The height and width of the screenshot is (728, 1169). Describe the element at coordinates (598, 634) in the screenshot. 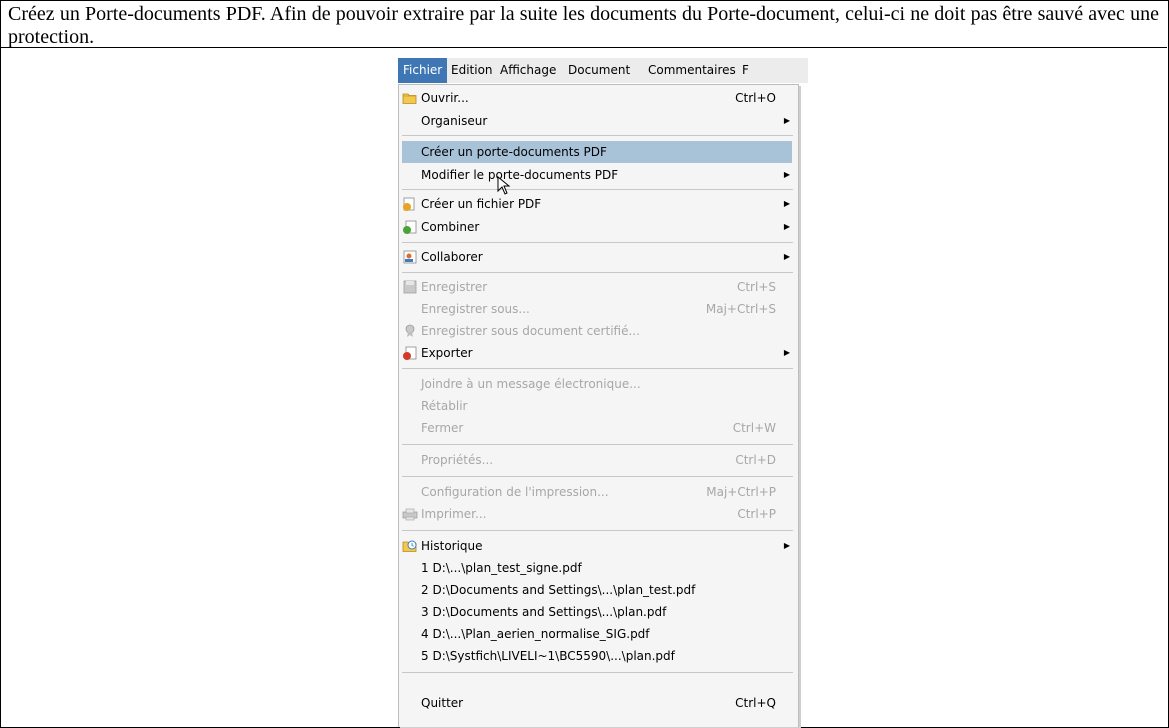

I see `recent-file-4: 4 D:\...\Plan_aerien_normalise_SIG.pdf` at that location.